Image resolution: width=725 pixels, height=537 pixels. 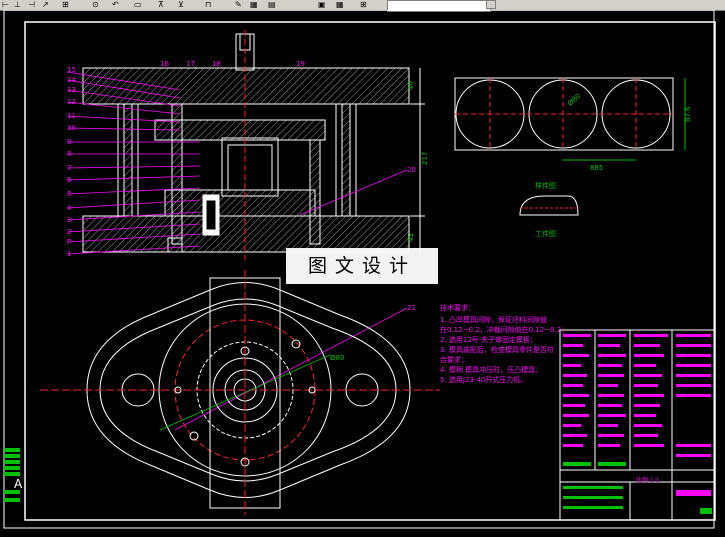 What do you see at coordinates (71, 70) in the screenshot?
I see `part-label: 15` at bounding box center [71, 70].